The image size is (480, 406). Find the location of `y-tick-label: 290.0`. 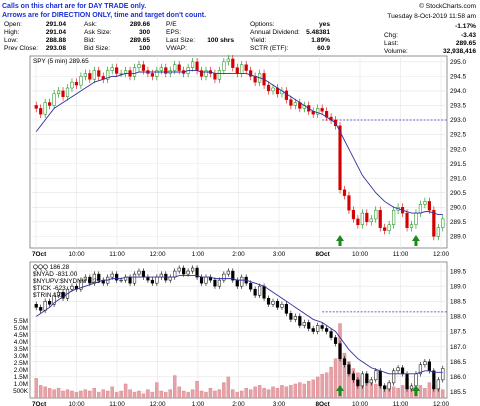

y-tick-label: 290.0 is located at coordinates (458, 207).